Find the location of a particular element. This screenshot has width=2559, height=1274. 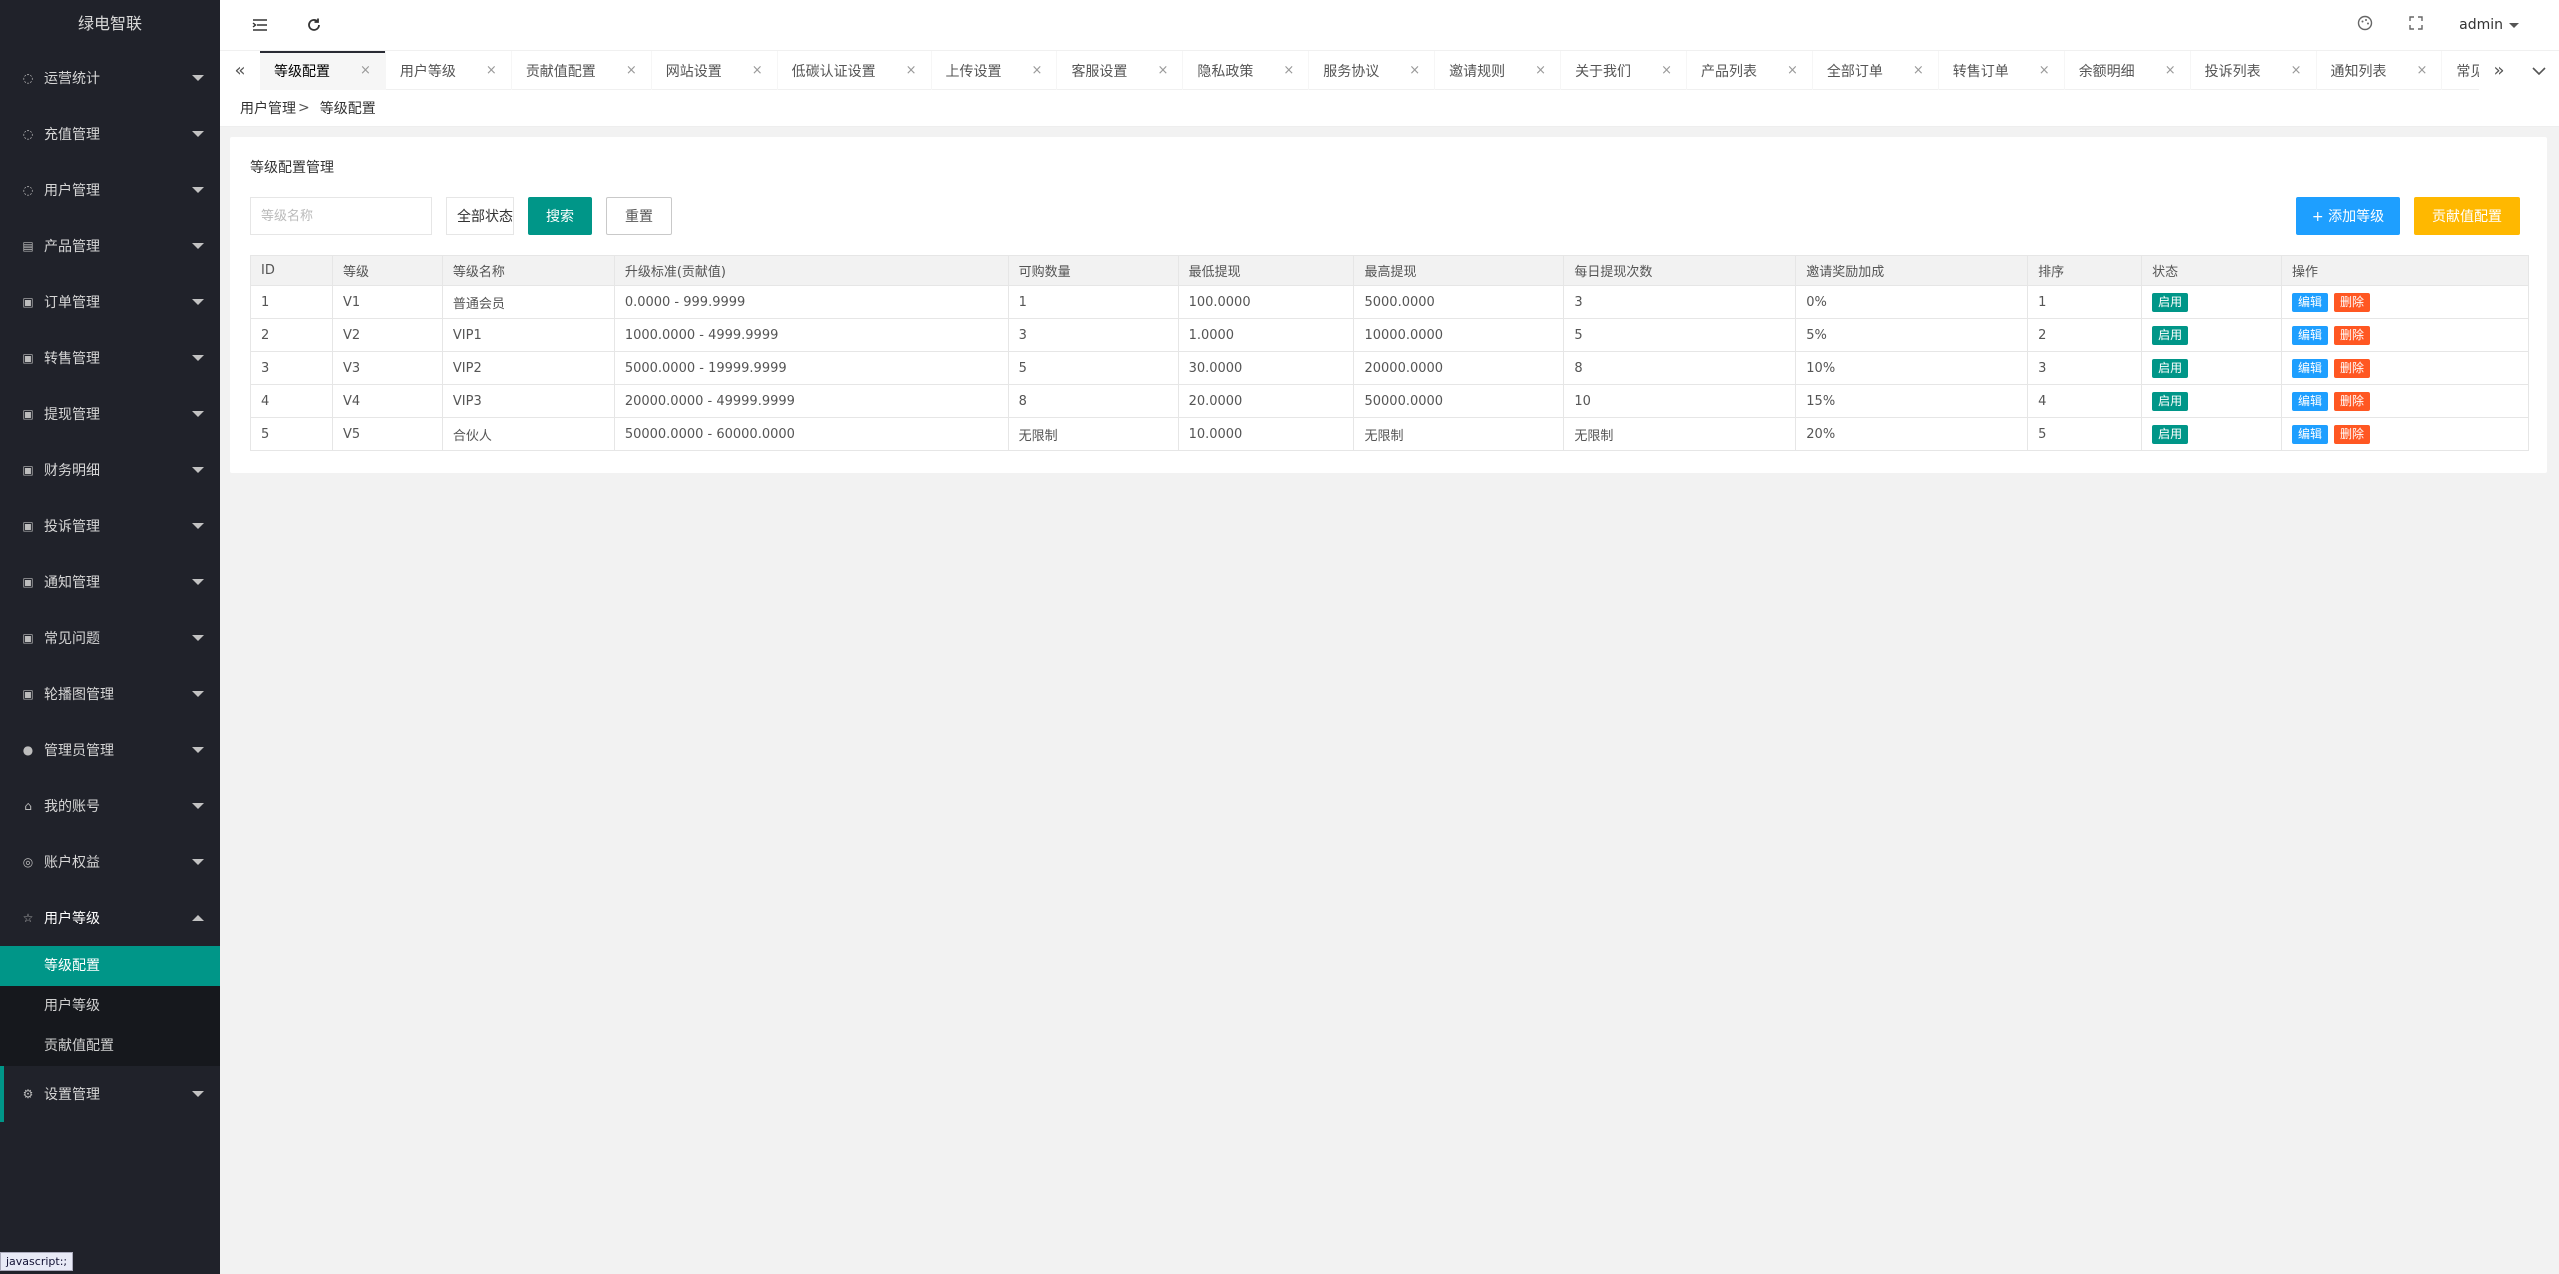

tabs-dropdown-icon is located at coordinates (2539, 70).